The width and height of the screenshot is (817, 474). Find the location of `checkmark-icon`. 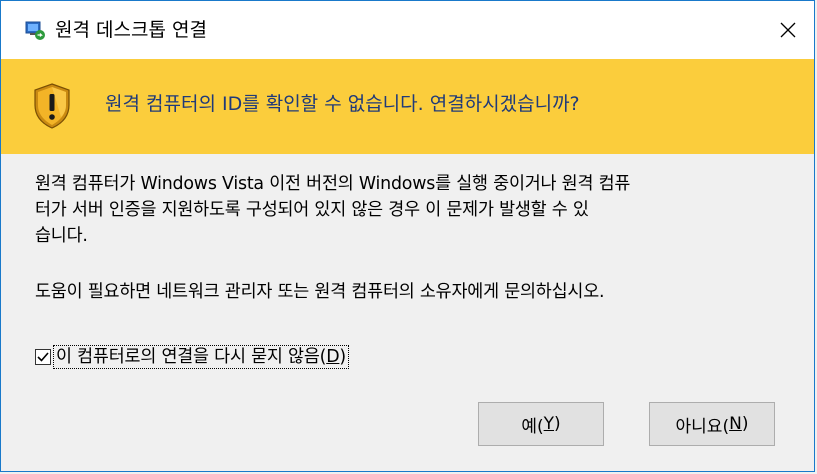

checkmark-icon is located at coordinates (43, 357).